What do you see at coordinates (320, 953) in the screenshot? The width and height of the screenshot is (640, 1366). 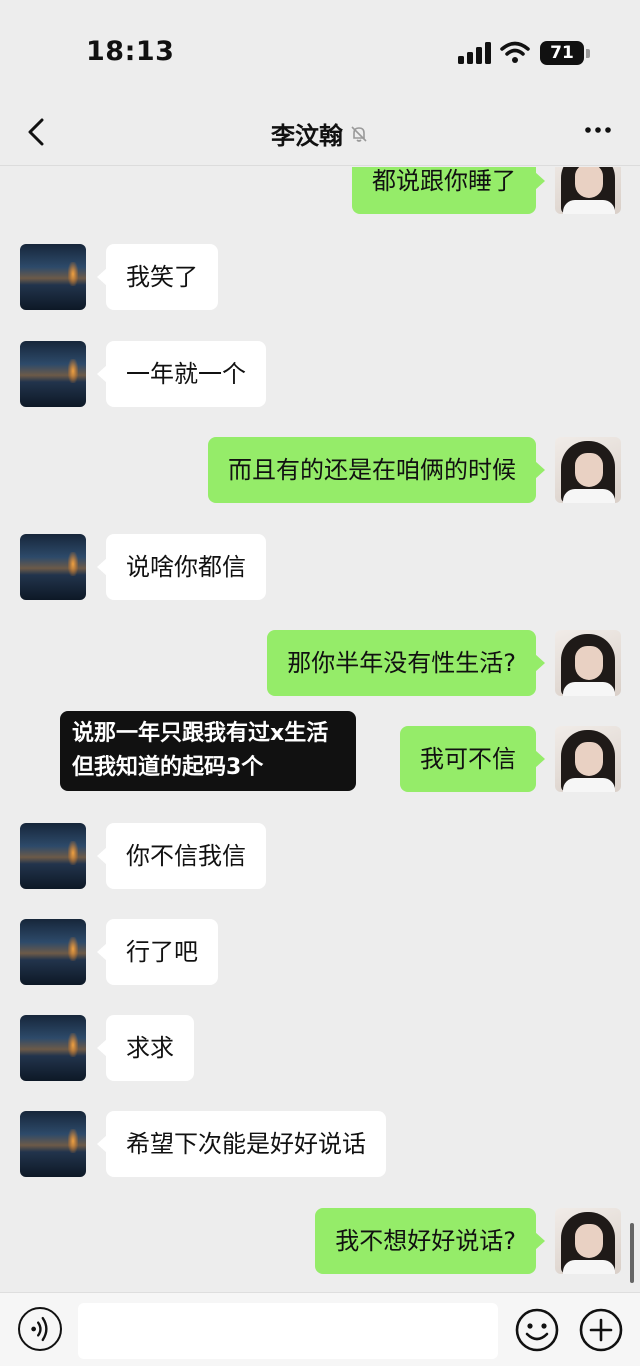 I see `message-row: 行了吧` at bounding box center [320, 953].